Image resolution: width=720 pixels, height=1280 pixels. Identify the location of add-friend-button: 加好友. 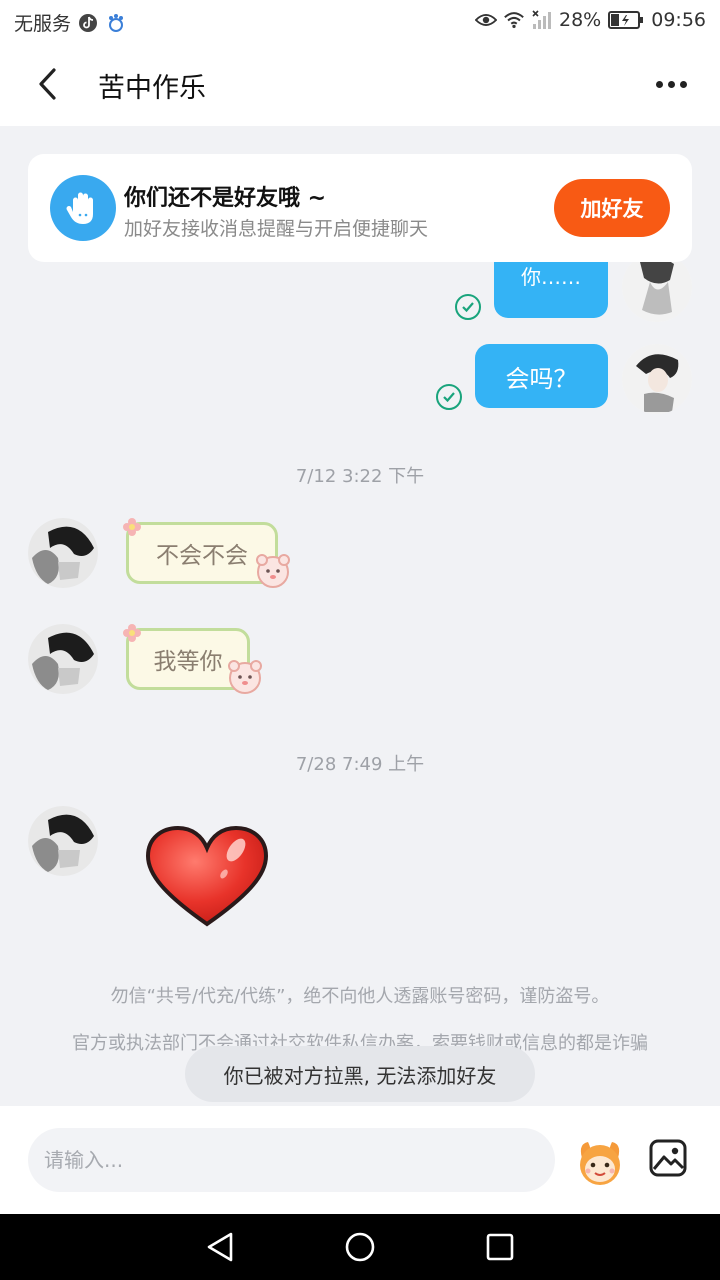
(612, 208).